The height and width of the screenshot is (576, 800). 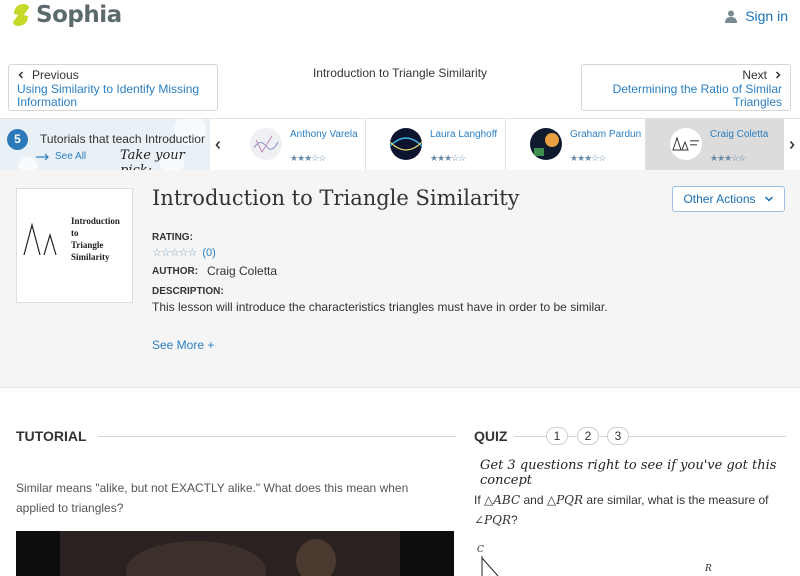 I want to click on description-label: DESCRIPTION:, so click(x=188, y=291).